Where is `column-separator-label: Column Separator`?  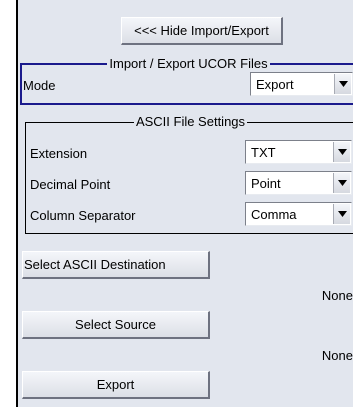 column-separator-label: Column Separator is located at coordinates (83, 215).